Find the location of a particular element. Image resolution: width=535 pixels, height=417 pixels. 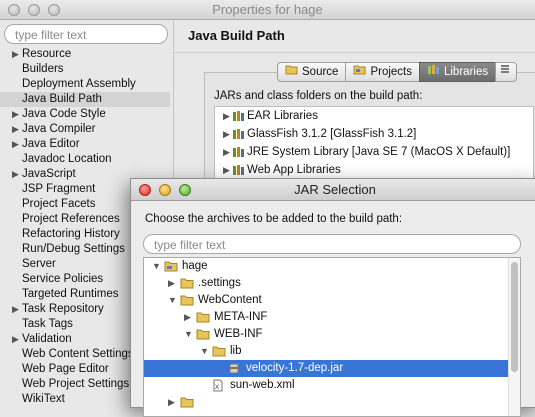

scroll-thumb is located at coordinates (514, 317).